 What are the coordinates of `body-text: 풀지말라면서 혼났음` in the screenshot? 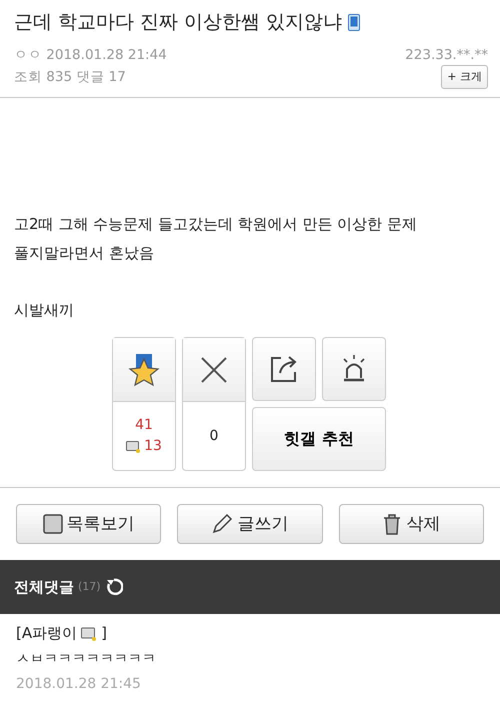 It's located at (84, 253).